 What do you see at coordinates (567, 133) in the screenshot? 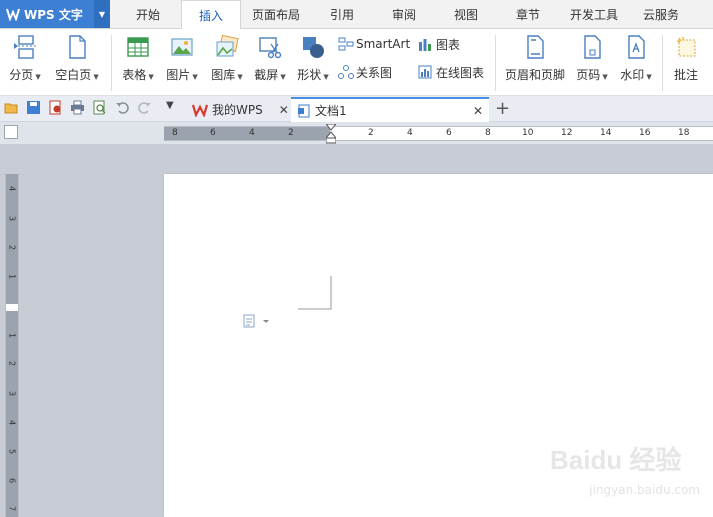
I see `ruler-tick: 12` at bounding box center [567, 133].